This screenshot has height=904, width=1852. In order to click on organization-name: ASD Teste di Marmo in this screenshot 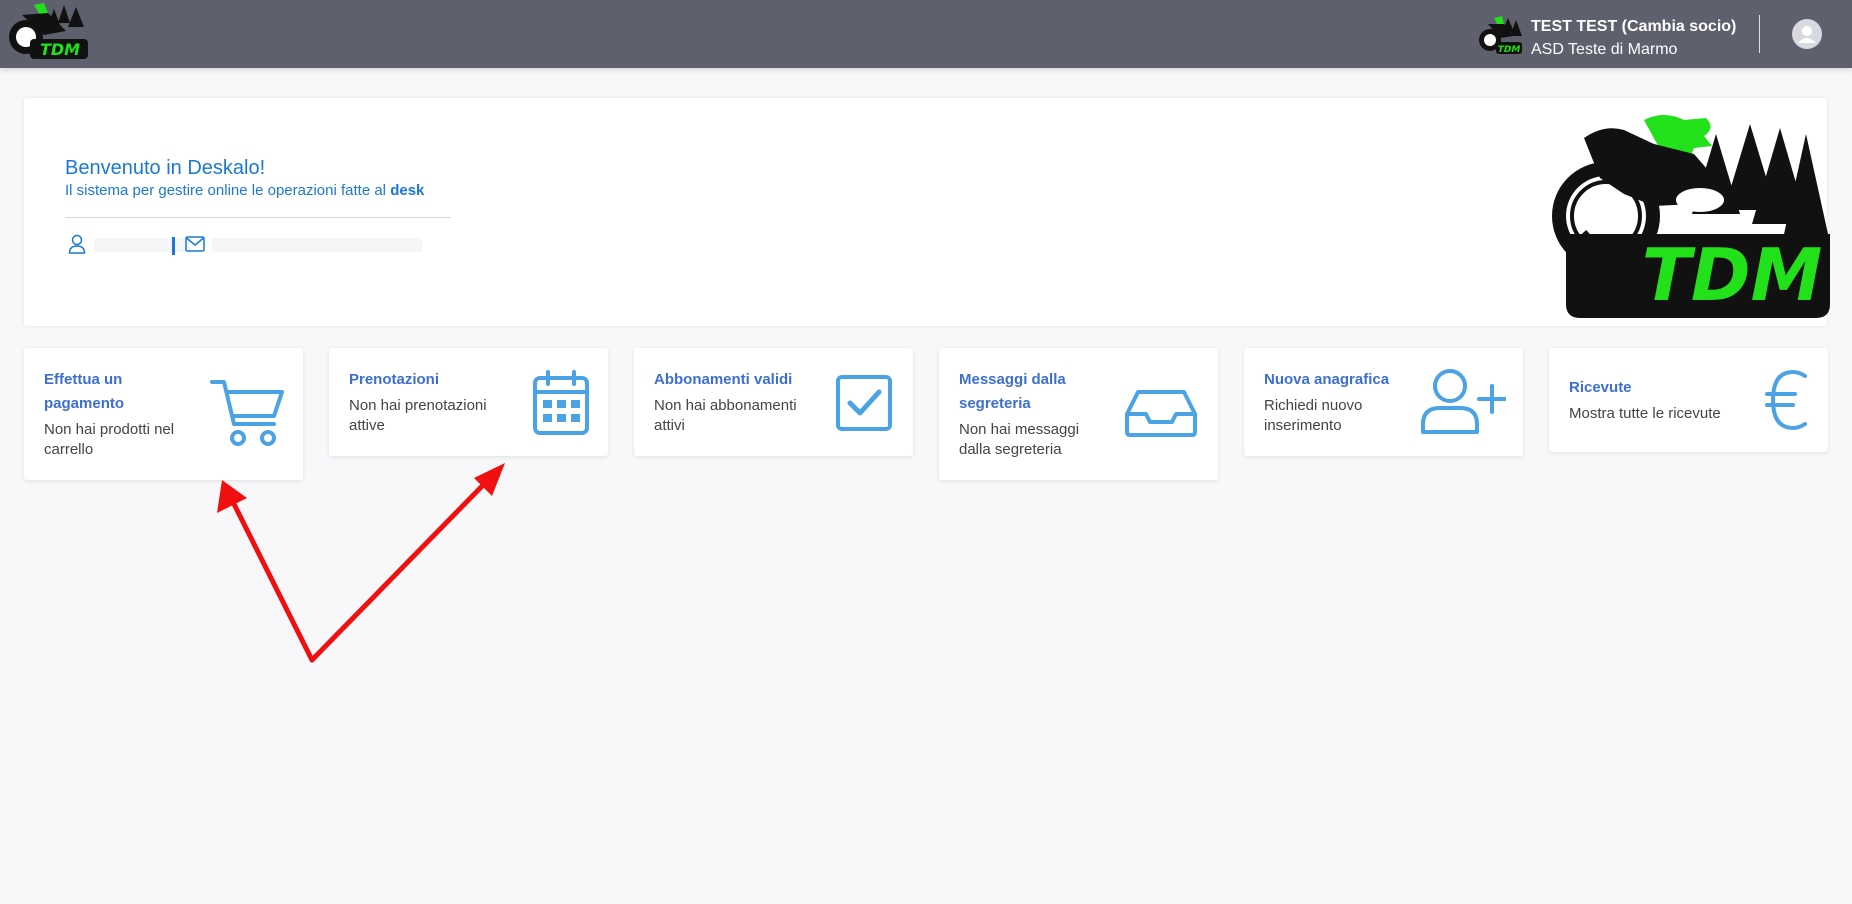, I will do `click(1604, 49)`.